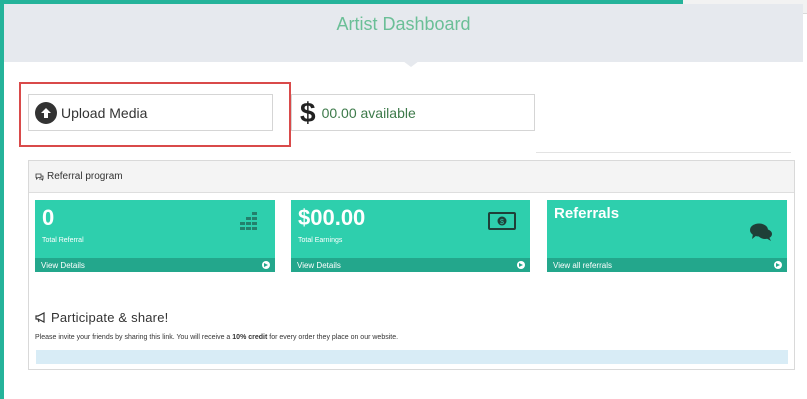 The height and width of the screenshot is (399, 807). What do you see at coordinates (332, 217) in the screenshot?
I see `total-earnings-value: $00.00` at bounding box center [332, 217].